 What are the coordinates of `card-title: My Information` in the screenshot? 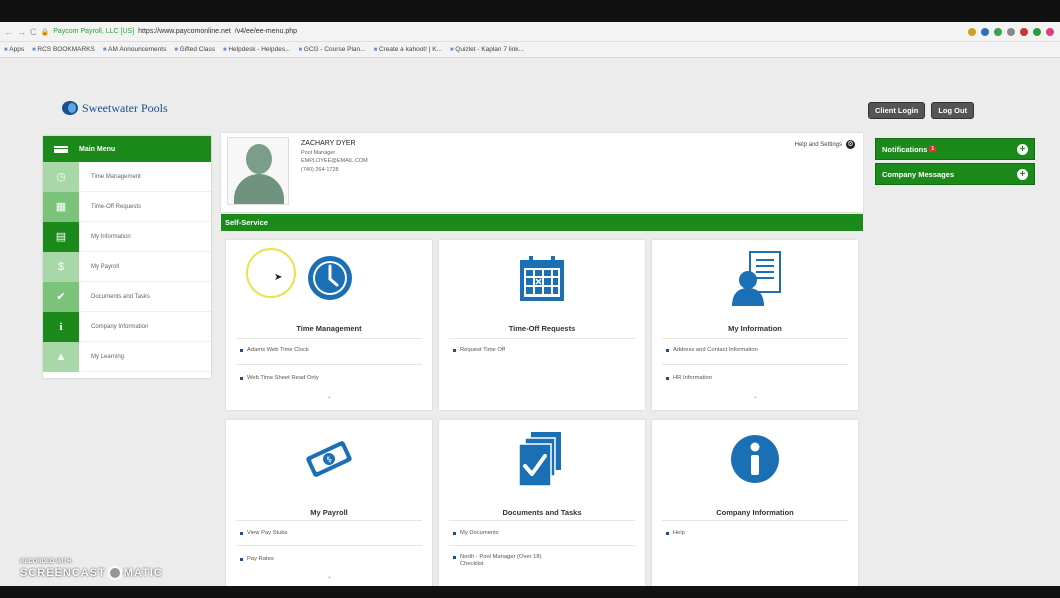 It's located at (755, 328).